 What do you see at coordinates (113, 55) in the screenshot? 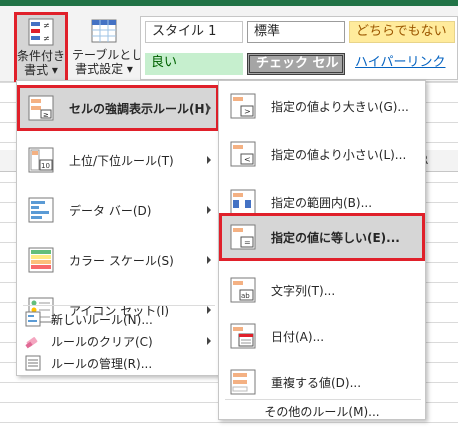
I see `format-as-table-label-1: テーブルとして` at bounding box center [113, 55].